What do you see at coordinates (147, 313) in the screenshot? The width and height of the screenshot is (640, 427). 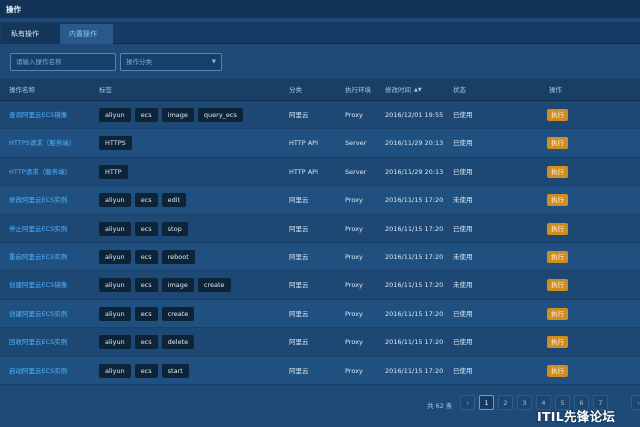 I see `tag-list: aliyun ecs create` at bounding box center [147, 313].